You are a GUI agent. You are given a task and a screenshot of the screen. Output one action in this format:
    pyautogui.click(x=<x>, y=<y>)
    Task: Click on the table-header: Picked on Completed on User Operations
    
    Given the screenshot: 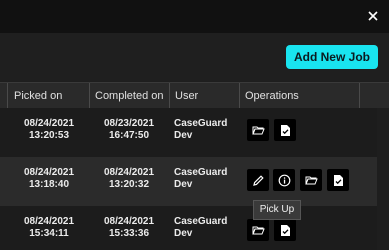 What is the action you would take?
    pyautogui.click(x=194, y=96)
    